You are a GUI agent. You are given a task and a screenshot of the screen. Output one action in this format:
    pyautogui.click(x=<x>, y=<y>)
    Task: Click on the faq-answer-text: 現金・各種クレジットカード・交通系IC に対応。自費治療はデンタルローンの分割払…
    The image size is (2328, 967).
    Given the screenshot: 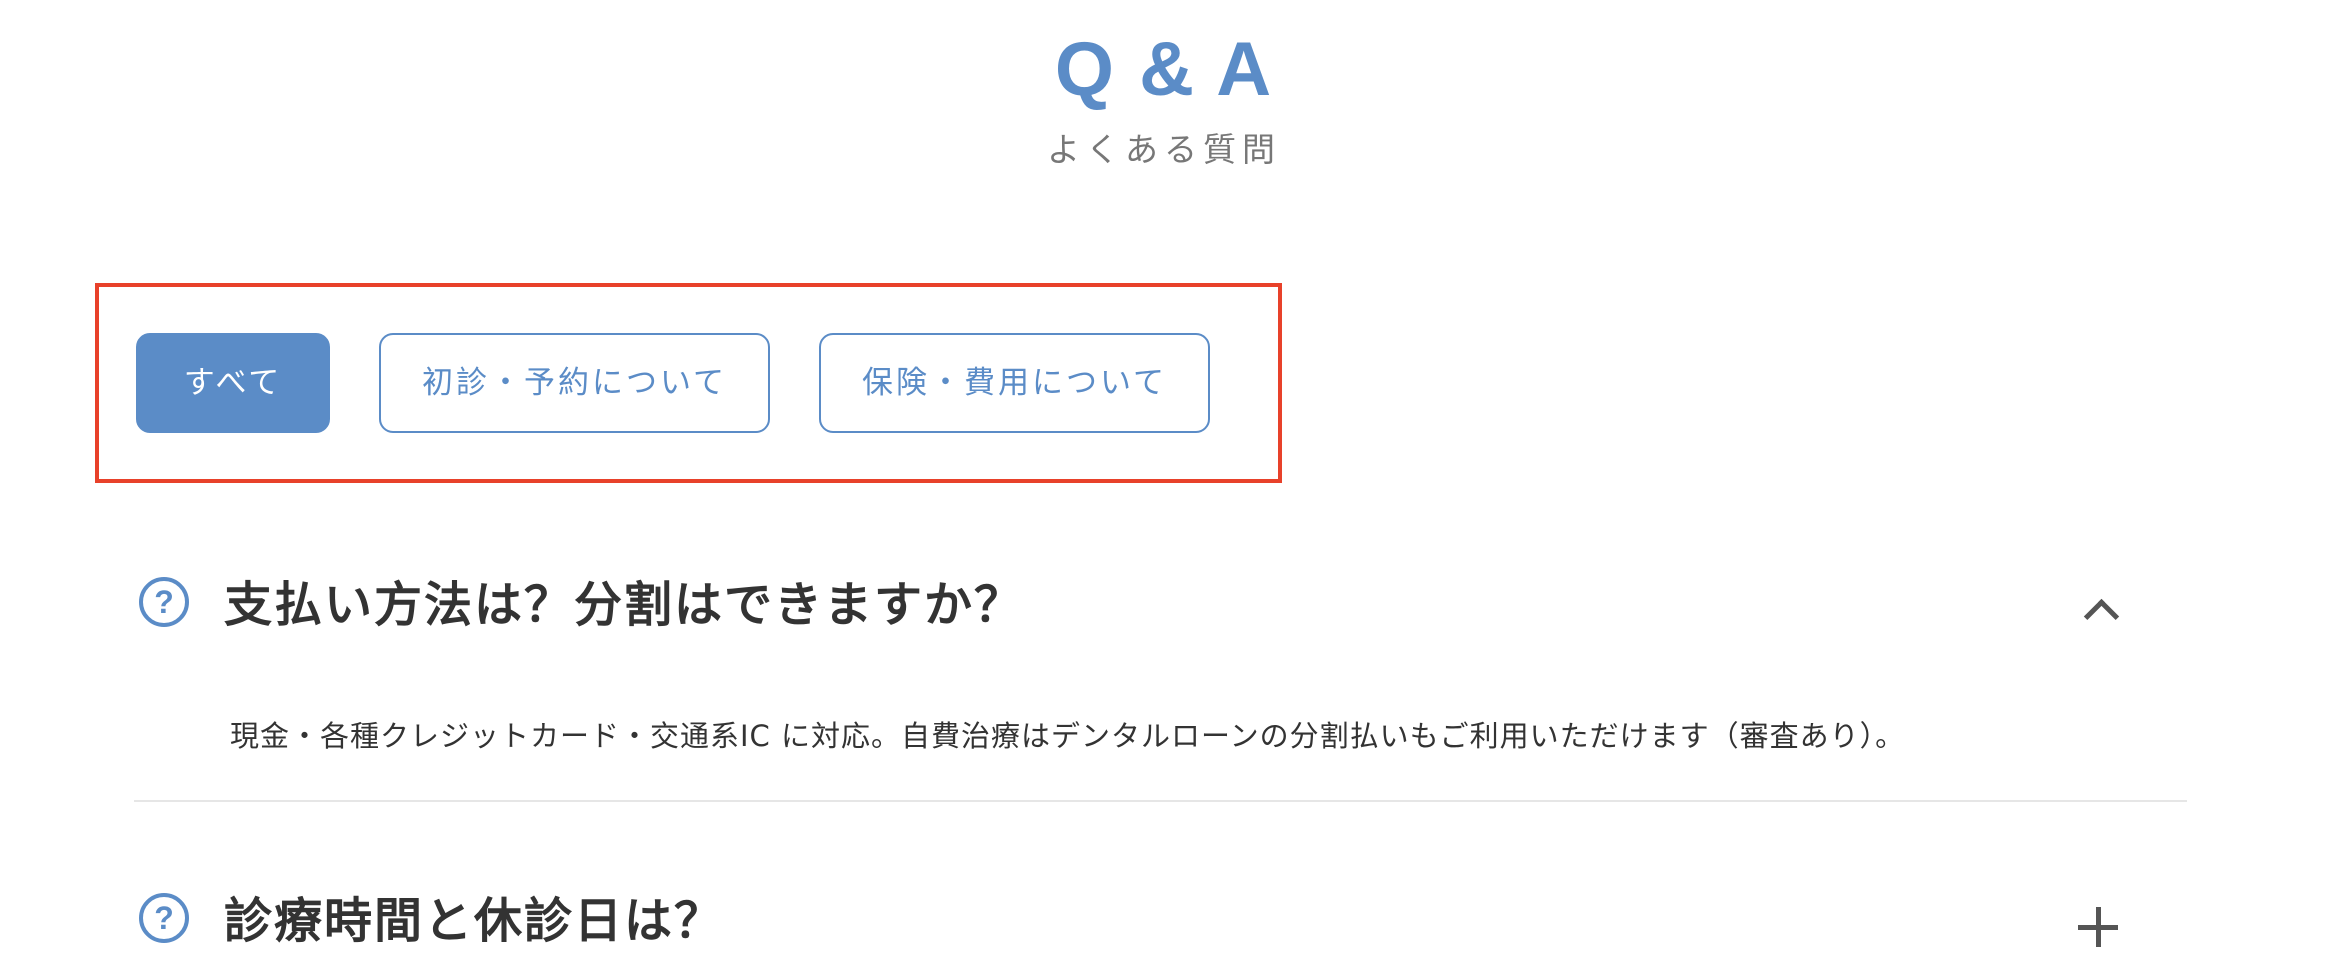 What is the action you would take?
    pyautogui.click(x=1068, y=736)
    